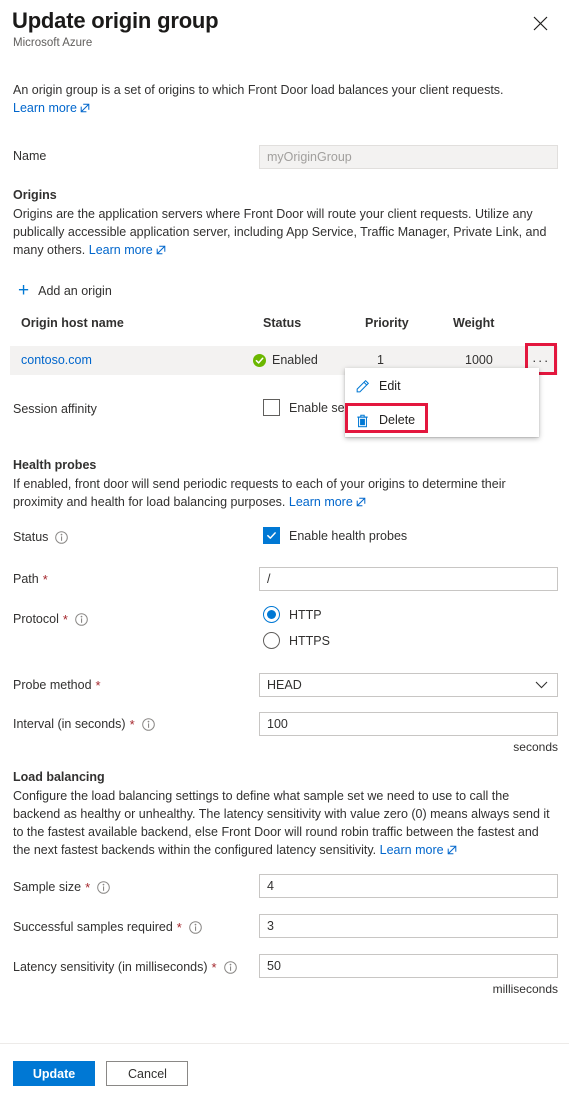 The height and width of the screenshot is (1097, 569). Describe the element at coordinates (56, 360) in the screenshot. I see `origin-host-link: contoso.com` at that location.